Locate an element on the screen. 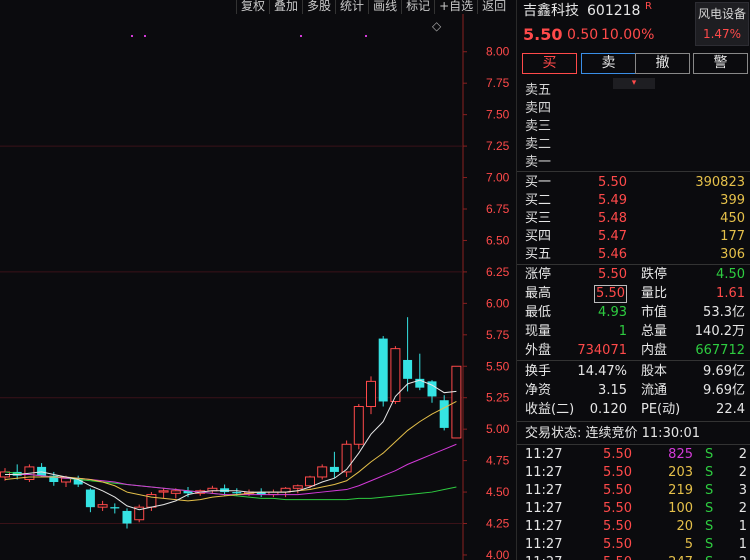 This screenshot has height=560, width=750. buy-button: 买 is located at coordinates (549, 63).